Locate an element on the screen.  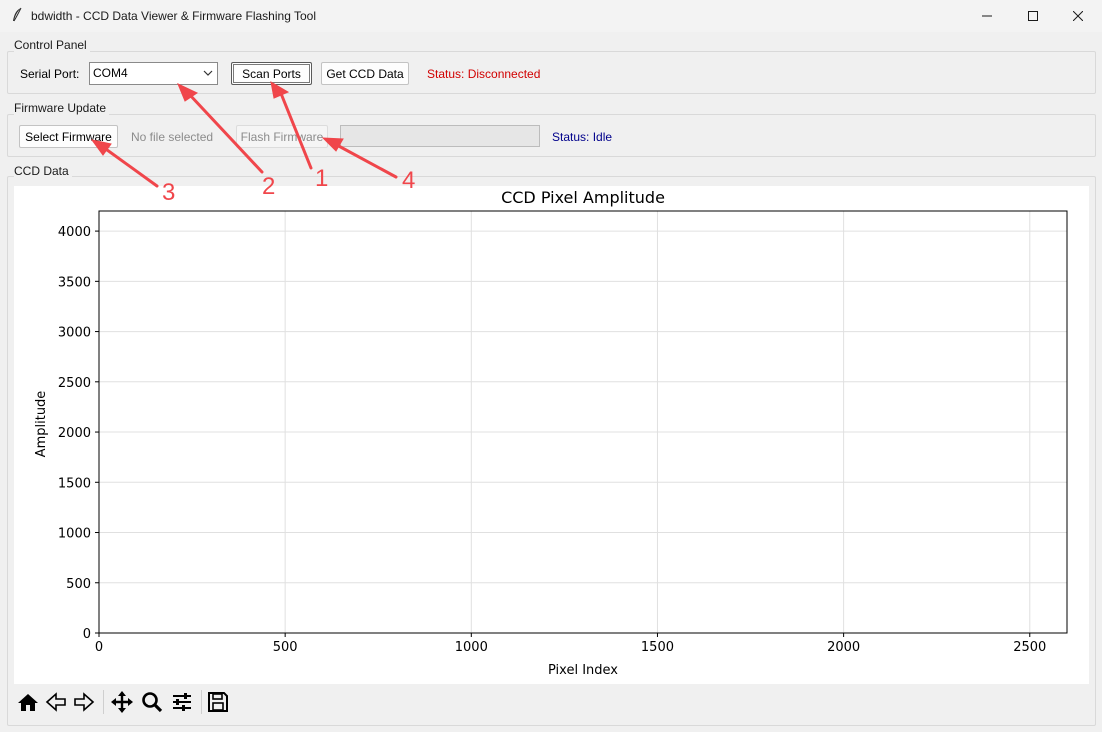
flash-firmware-button: Flash Firmware is located at coordinates (282, 136).